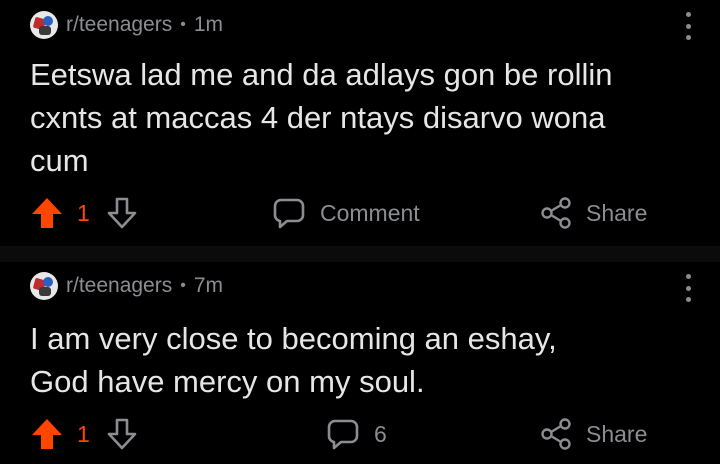  I want to click on post-meta: r/teenagers • 1m, so click(126, 25).